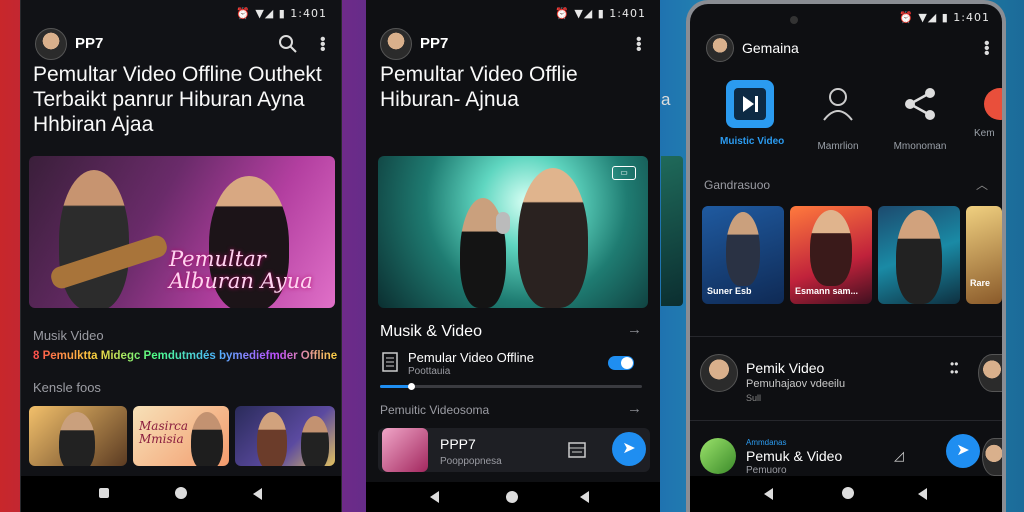  I want to click on progress-knob, so click(412, 386).